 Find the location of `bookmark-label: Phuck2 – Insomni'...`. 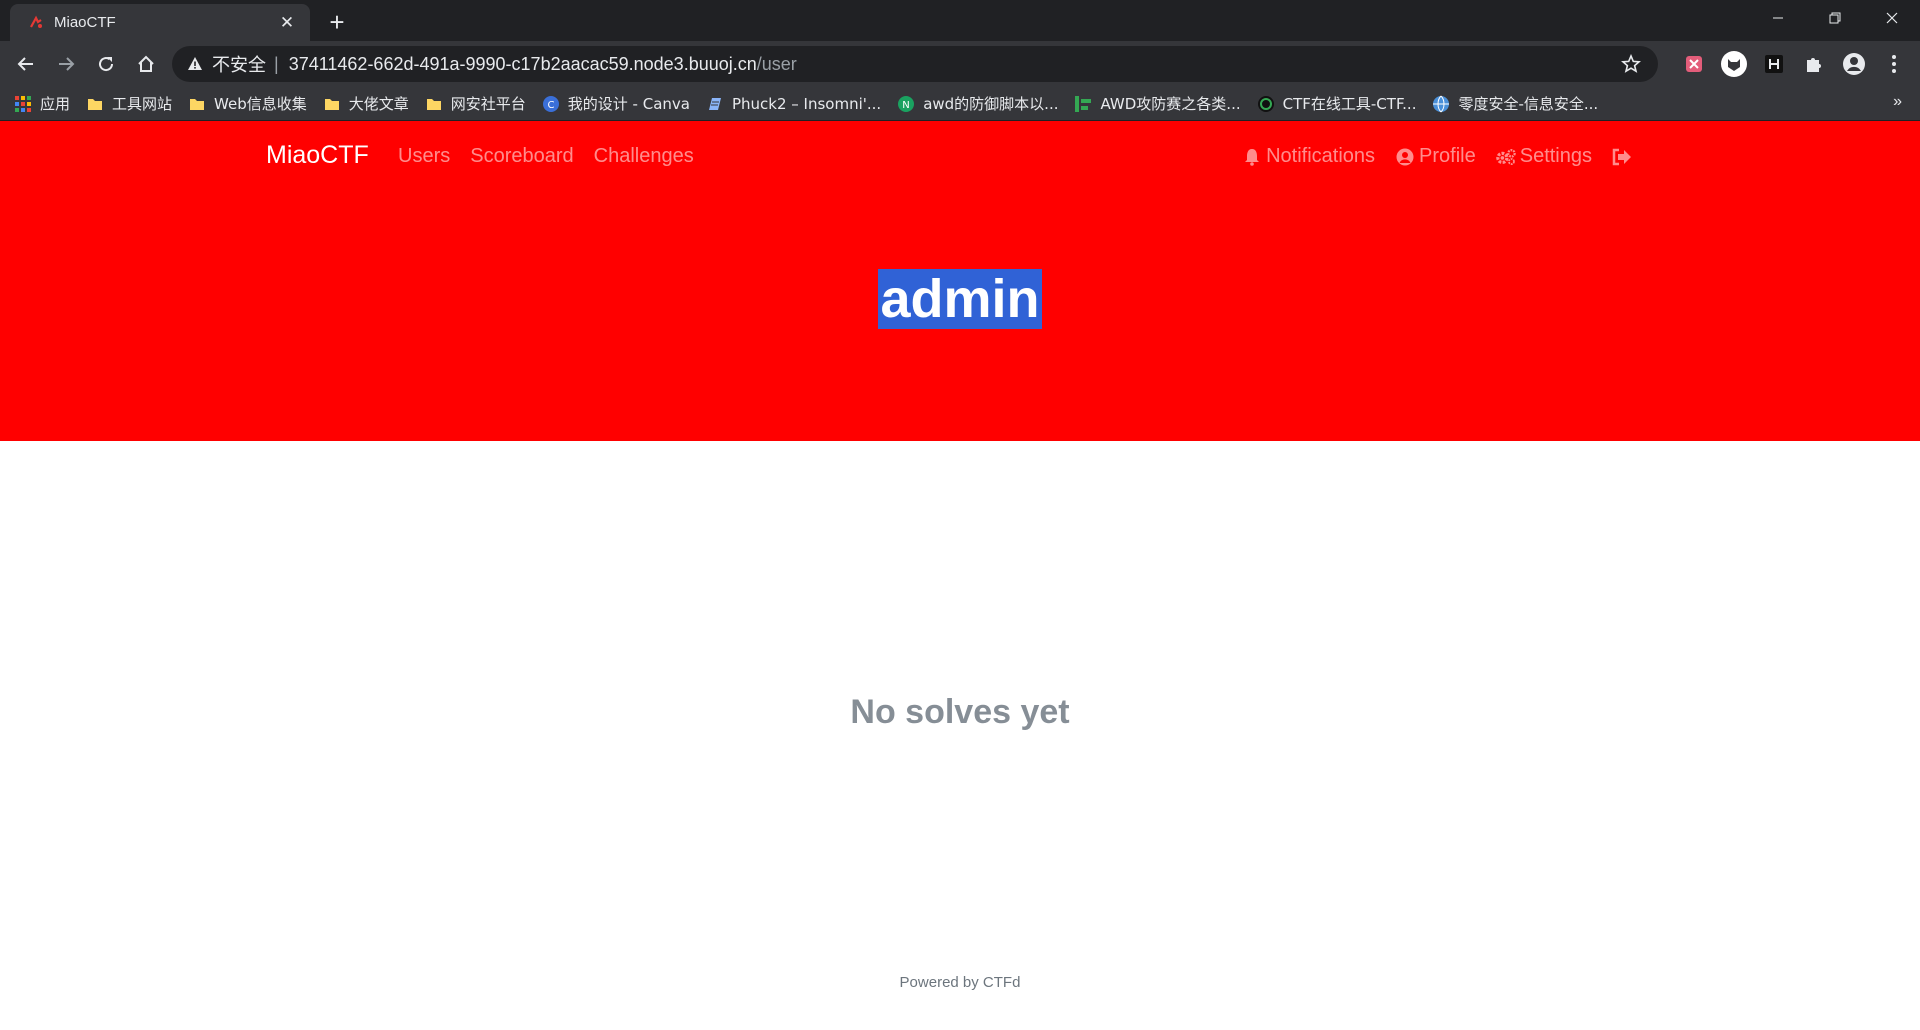

bookmark-label: Phuck2 – Insomni'... is located at coordinates (806, 103).